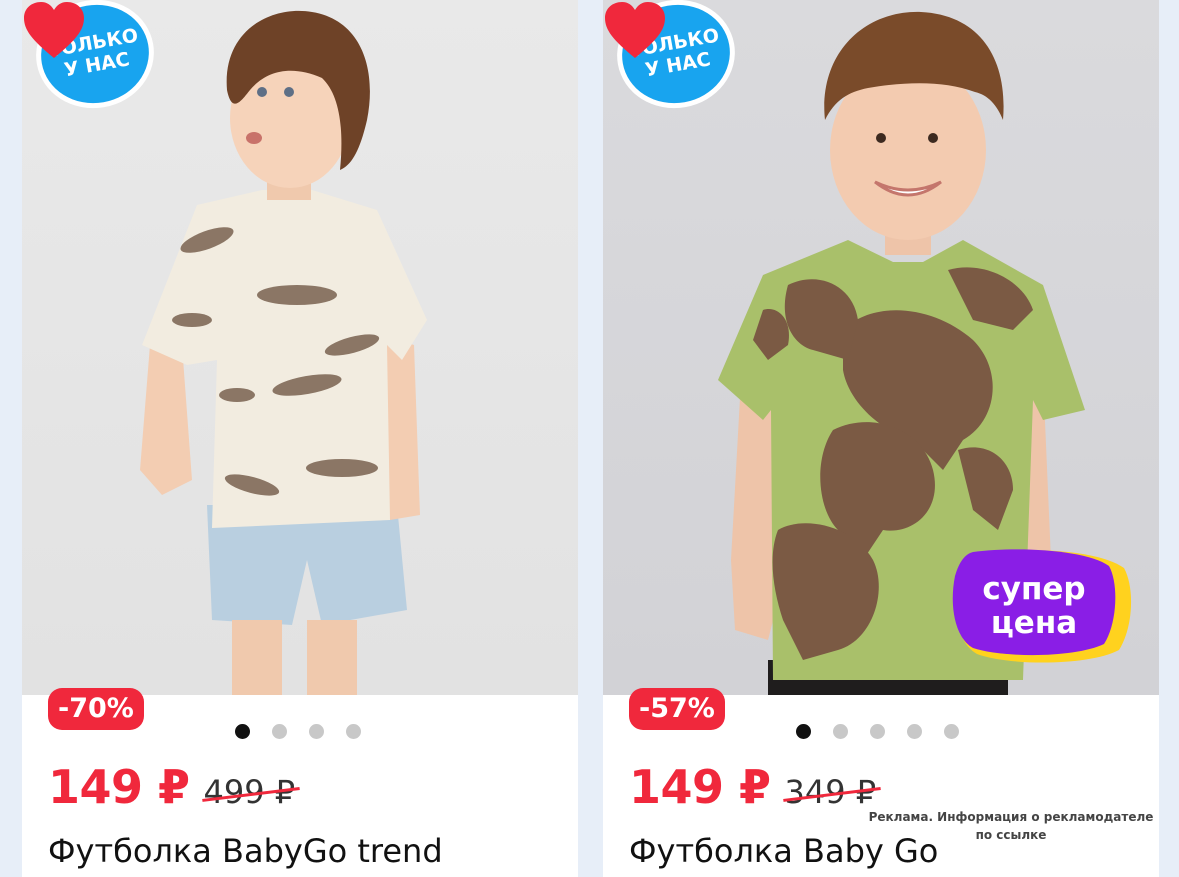 The width and height of the screenshot is (1179, 877). What do you see at coordinates (245, 851) in the screenshot?
I see `product-title: Футболка BabyGo trend` at bounding box center [245, 851].